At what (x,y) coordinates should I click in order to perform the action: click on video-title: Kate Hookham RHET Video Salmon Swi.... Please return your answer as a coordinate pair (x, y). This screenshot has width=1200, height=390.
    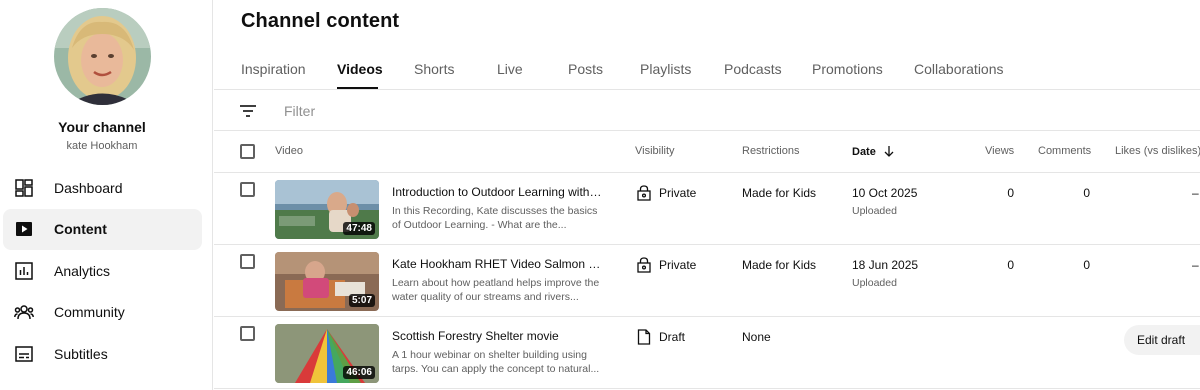
    Looking at the image, I should click on (497, 264).